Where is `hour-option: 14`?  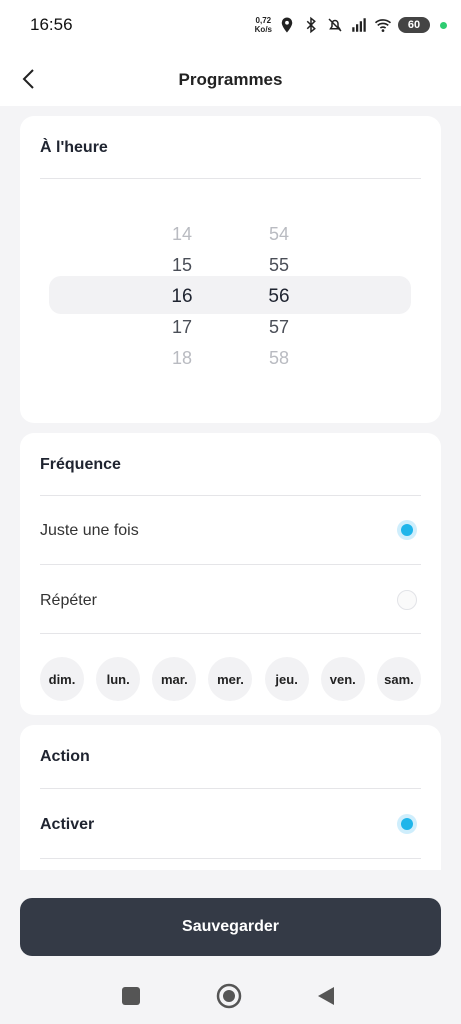 hour-option: 14 is located at coordinates (182, 234).